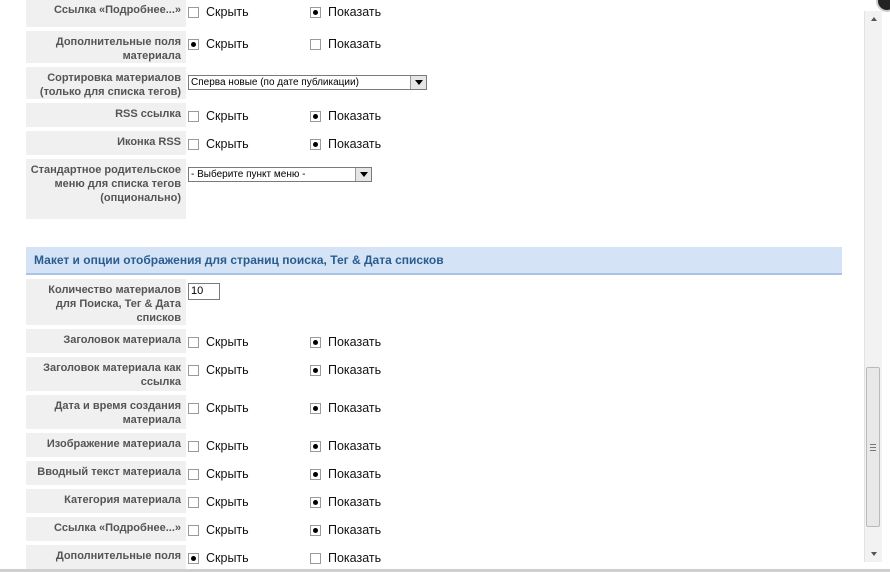 The height and width of the screenshot is (572, 890). I want to click on field-label: Ссылка «Подробнее...», so click(106, 13).